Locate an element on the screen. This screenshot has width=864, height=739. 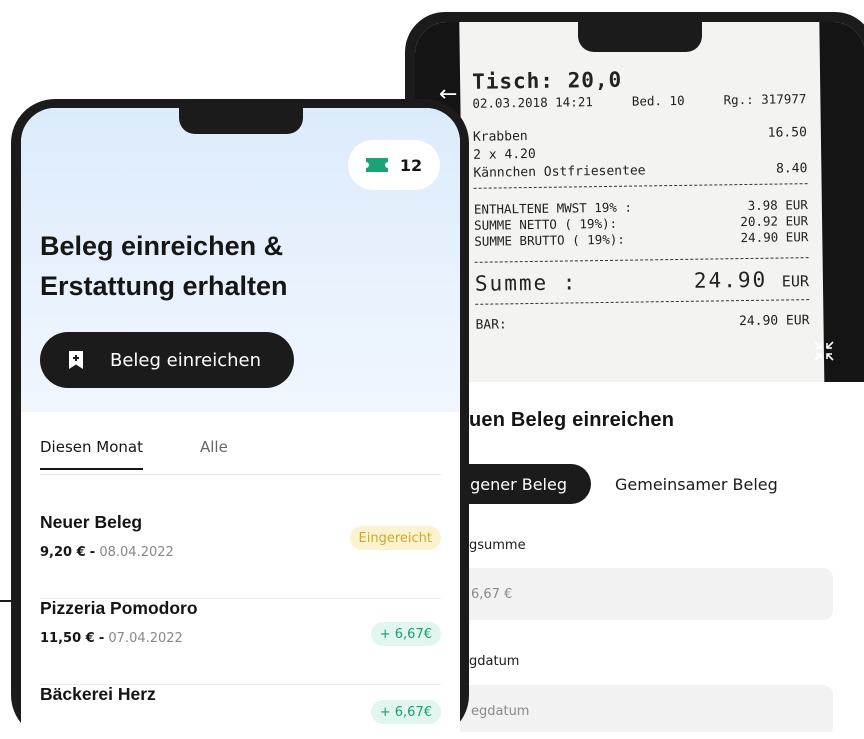
receipt-table: Tisch: 20,0 is located at coordinates (547, 80).